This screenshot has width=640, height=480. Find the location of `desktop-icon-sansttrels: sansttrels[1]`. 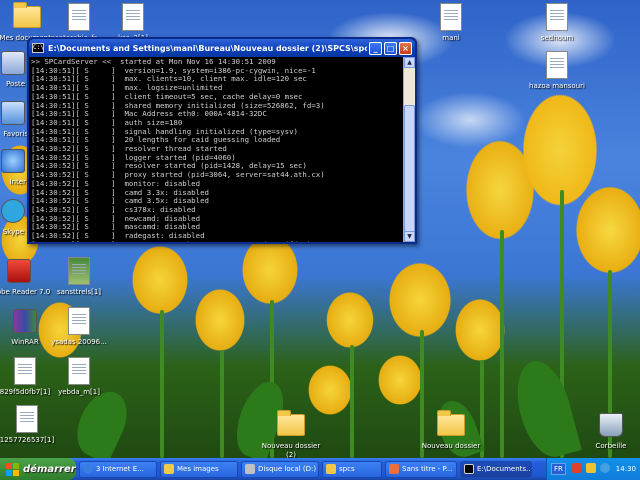

desktop-icon-sansttrels: sansttrels[1] is located at coordinates (79, 276).